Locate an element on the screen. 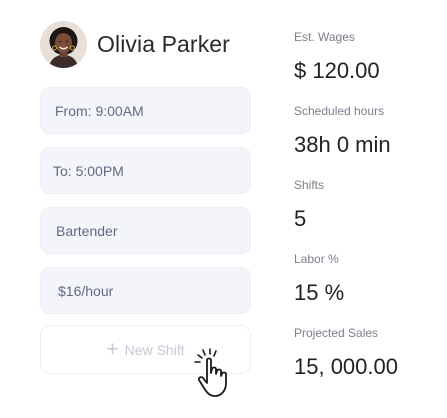 Image resolution: width=447 pixels, height=418 pixels. projected-sales-label: Projected Sales is located at coordinates (336, 333).